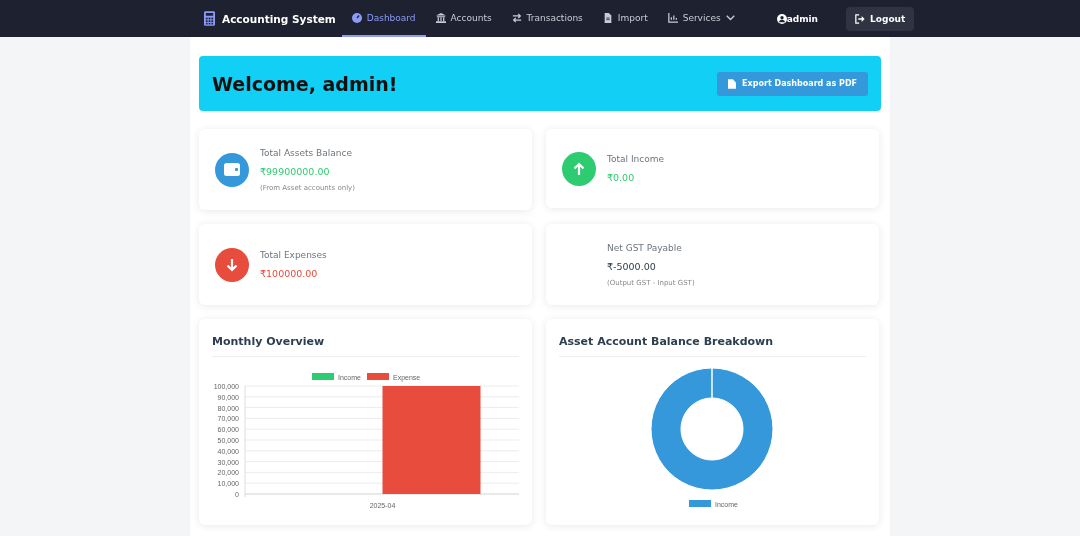 The image size is (1080, 536). Describe the element at coordinates (880, 18) in the screenshot. I see `logout-button: Logout` at that location.